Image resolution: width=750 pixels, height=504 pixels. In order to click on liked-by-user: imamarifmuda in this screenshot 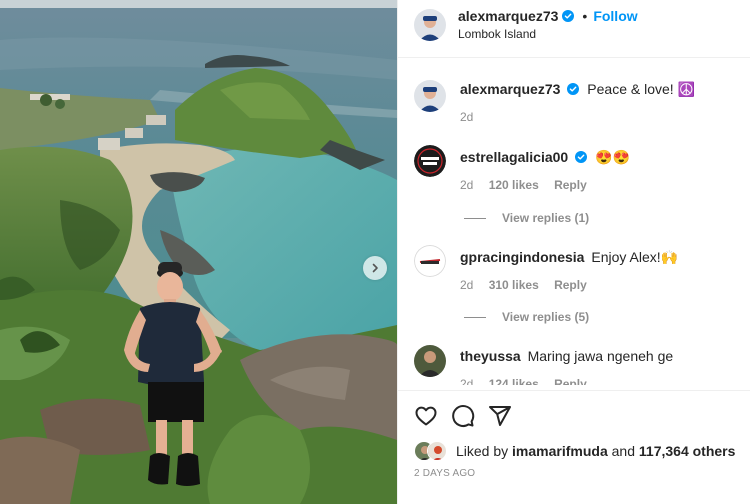, I will do `click(560, 451)`.